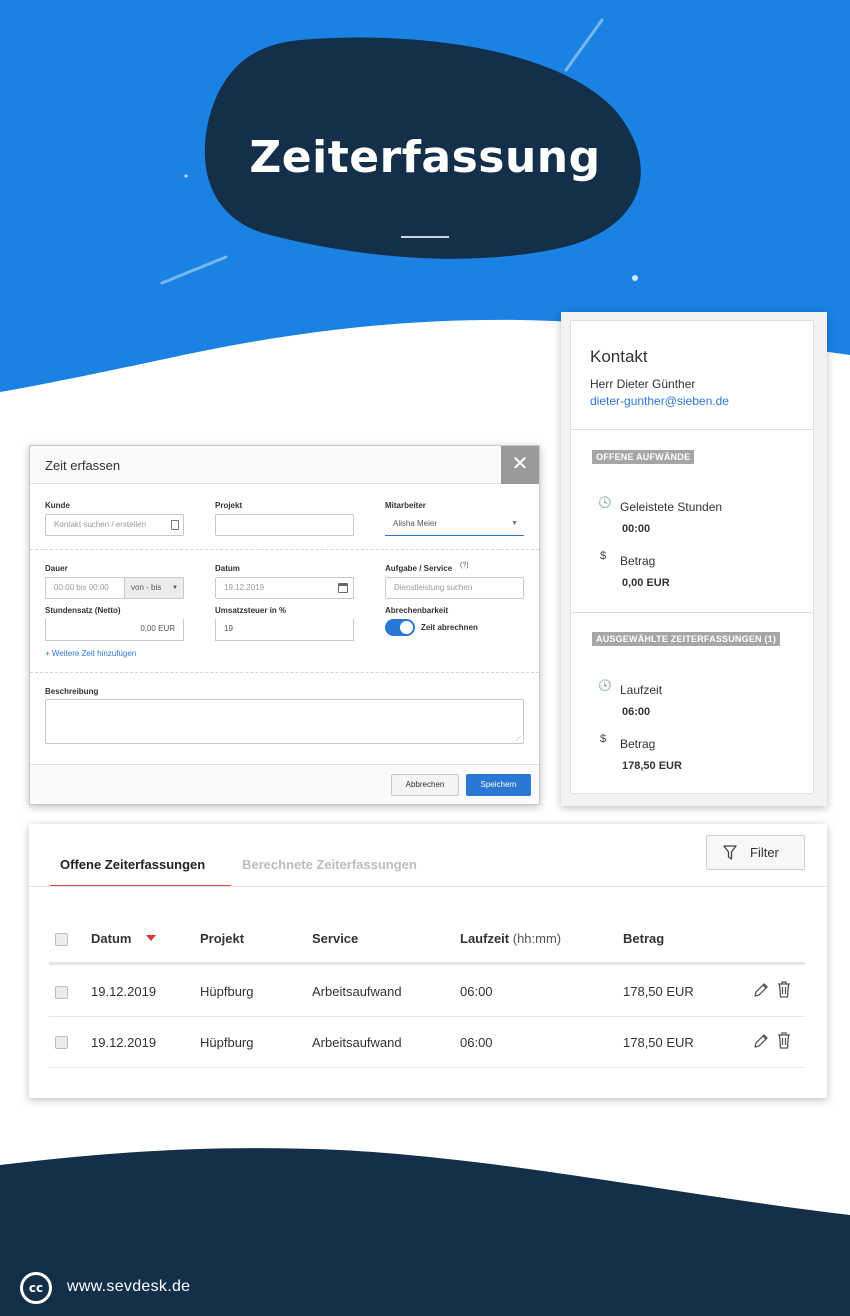 The height and width of the screenshot is (1316, 850). What do you see at coordinates (520, 465) in the screenshot?
I see `close-icon: ✕` at bounding box center [520, 465].